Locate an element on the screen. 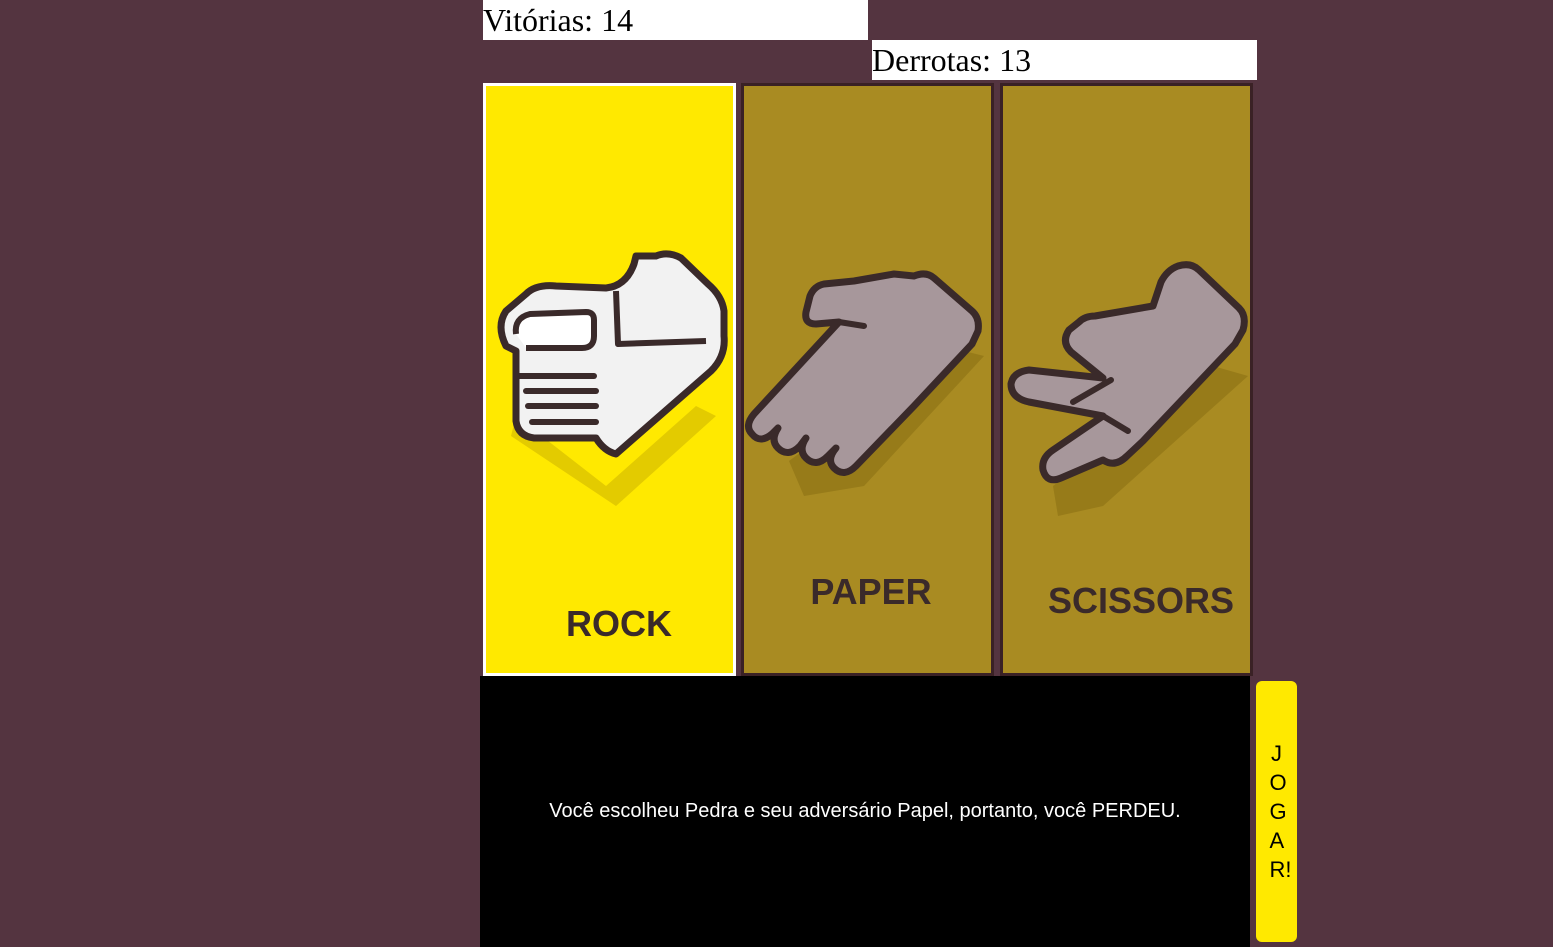 This screenshot has width=1553, height=947. scissors-hand-icon: SCISSORS is located at coordinates (1127, 441).